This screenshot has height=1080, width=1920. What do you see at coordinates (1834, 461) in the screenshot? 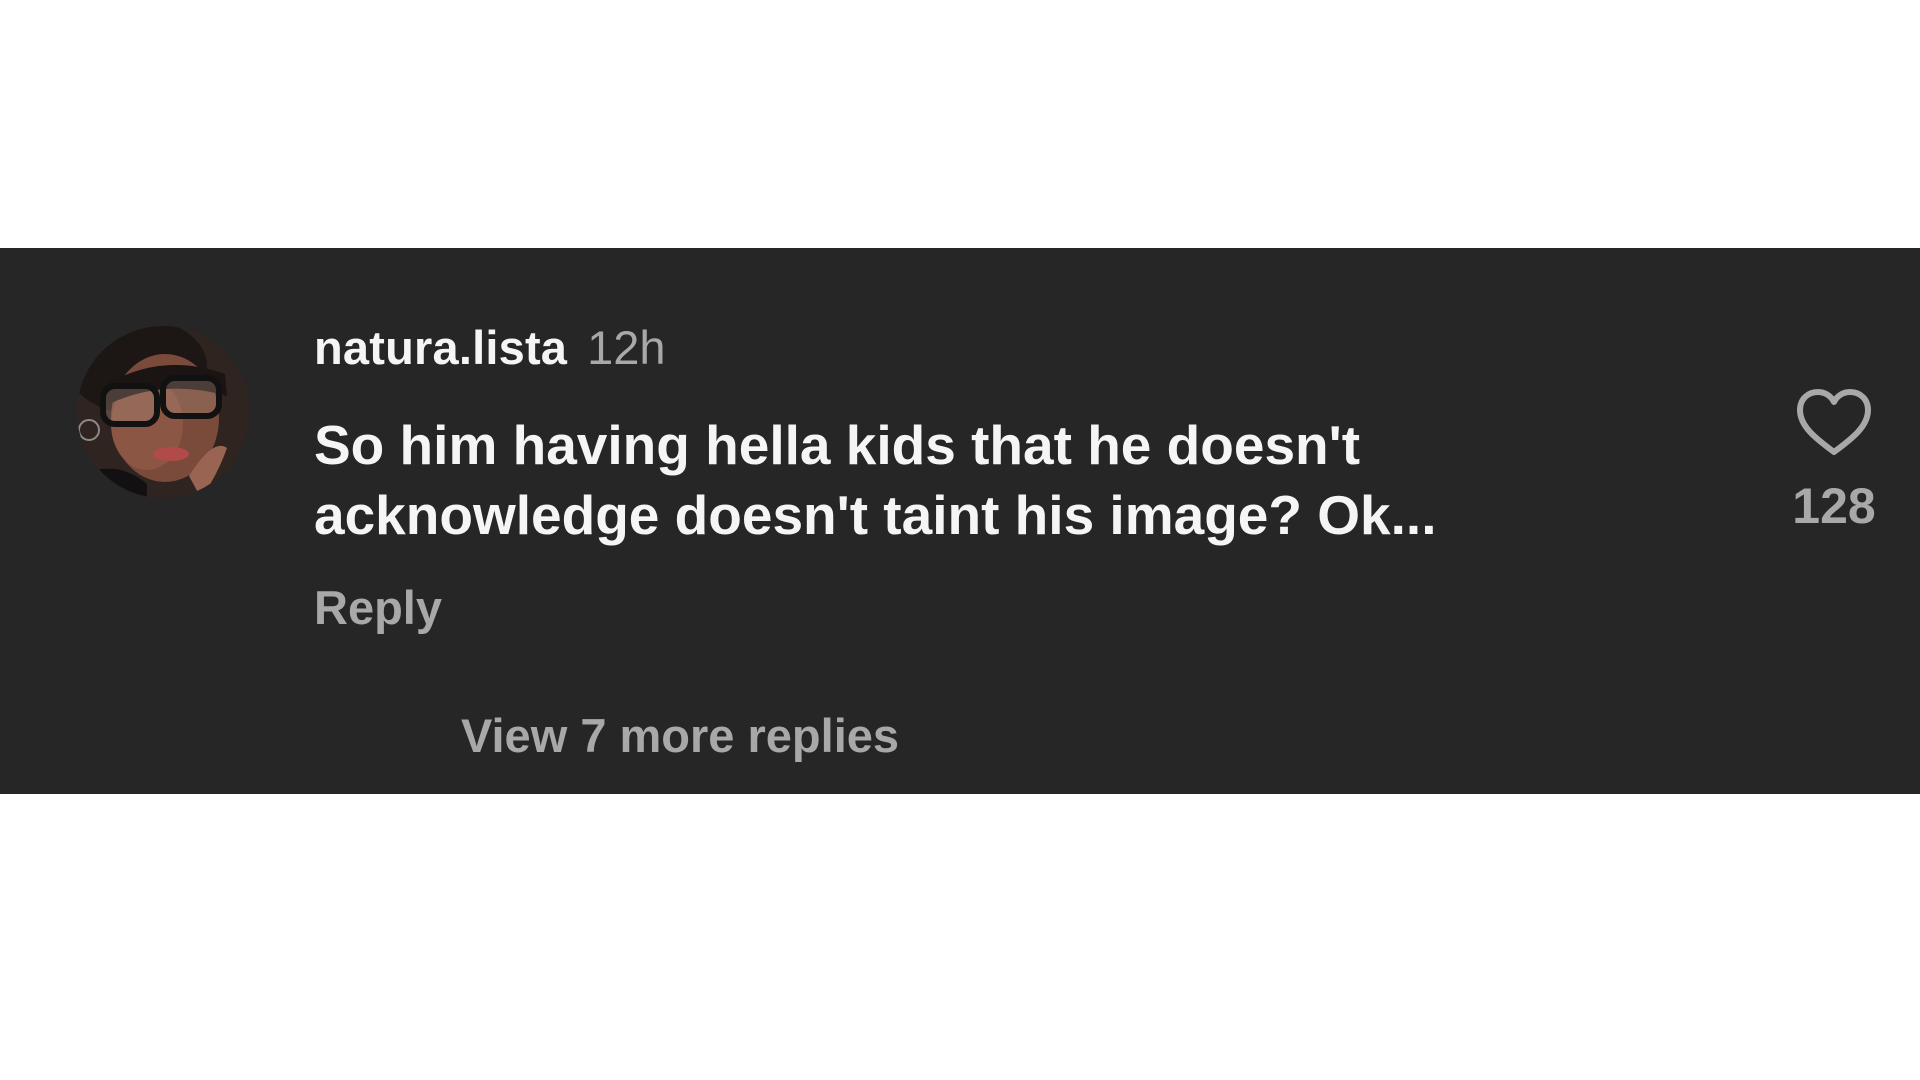
I see `like-area: 128` at bounding box center [1834, 461].